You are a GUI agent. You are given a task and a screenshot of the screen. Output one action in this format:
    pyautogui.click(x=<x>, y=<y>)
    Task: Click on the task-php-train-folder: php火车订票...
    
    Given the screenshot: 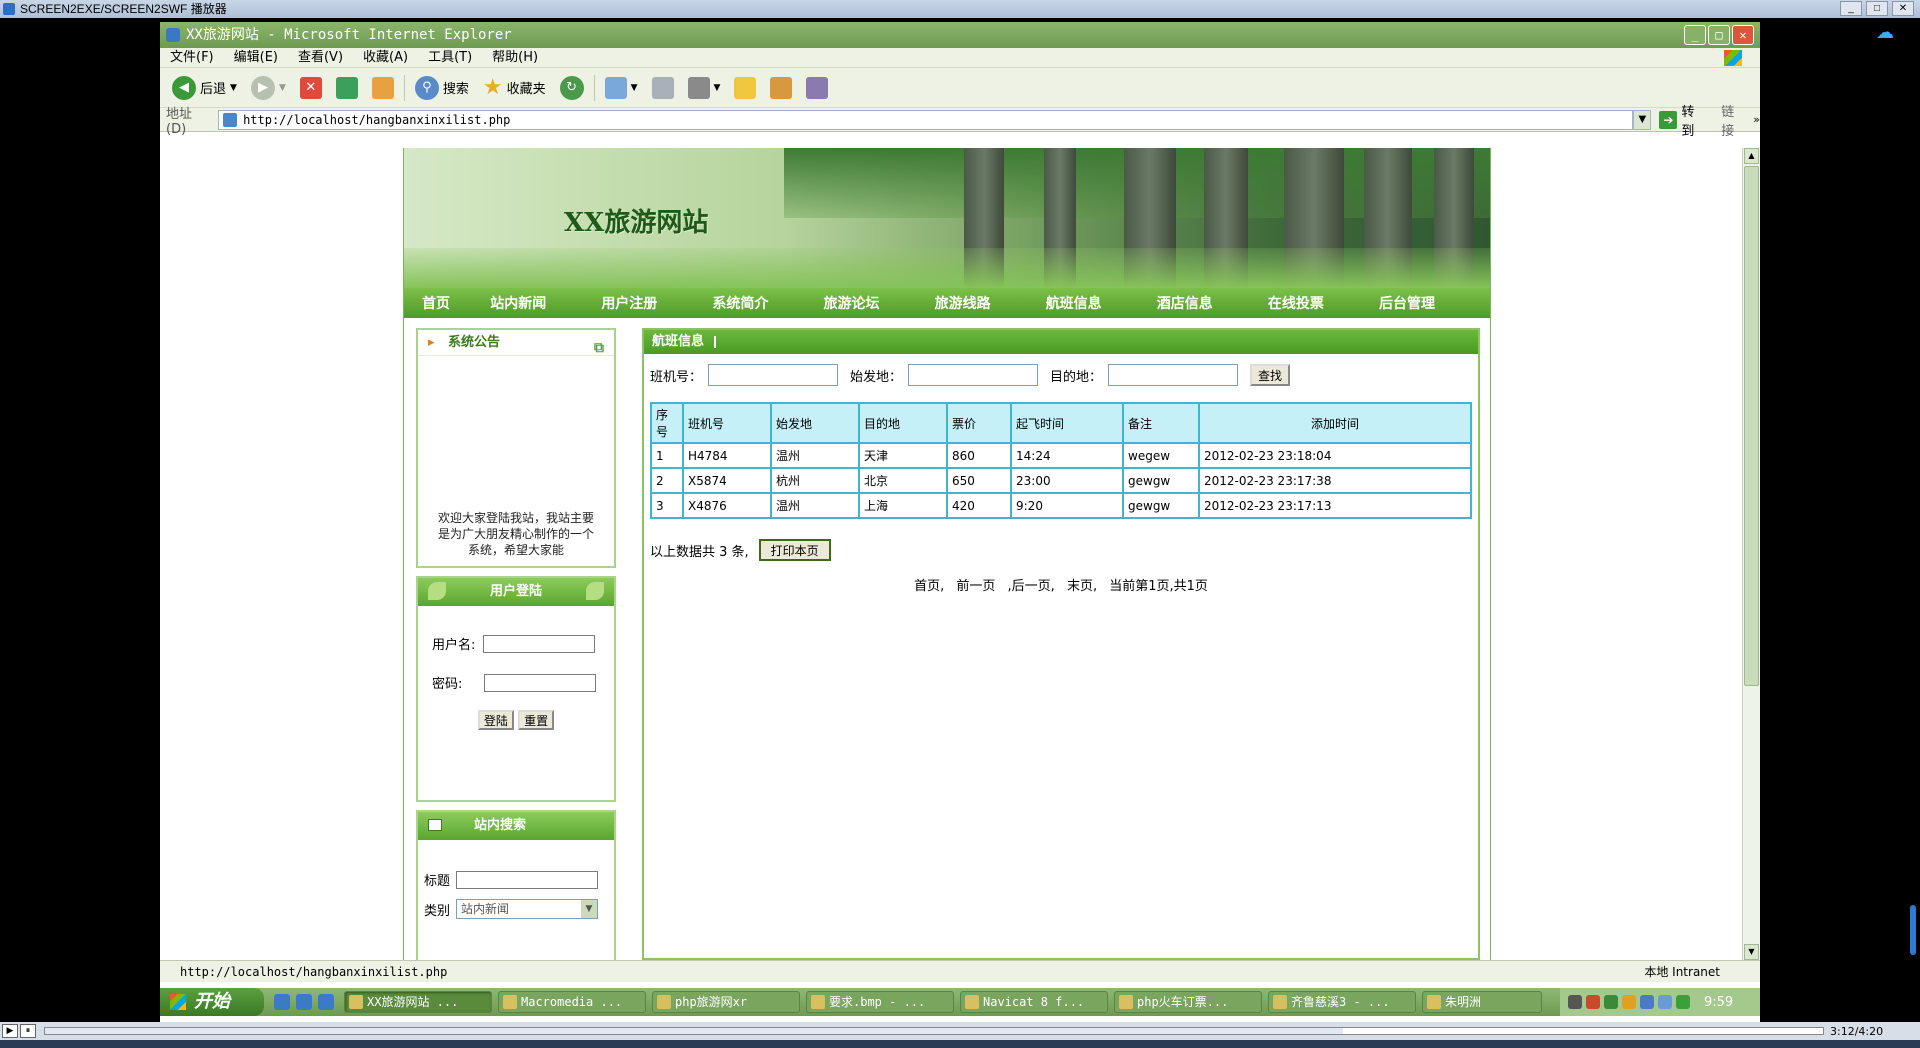 What is the action you would take?
    pyautogui.click(x=1188, y=1002)
    